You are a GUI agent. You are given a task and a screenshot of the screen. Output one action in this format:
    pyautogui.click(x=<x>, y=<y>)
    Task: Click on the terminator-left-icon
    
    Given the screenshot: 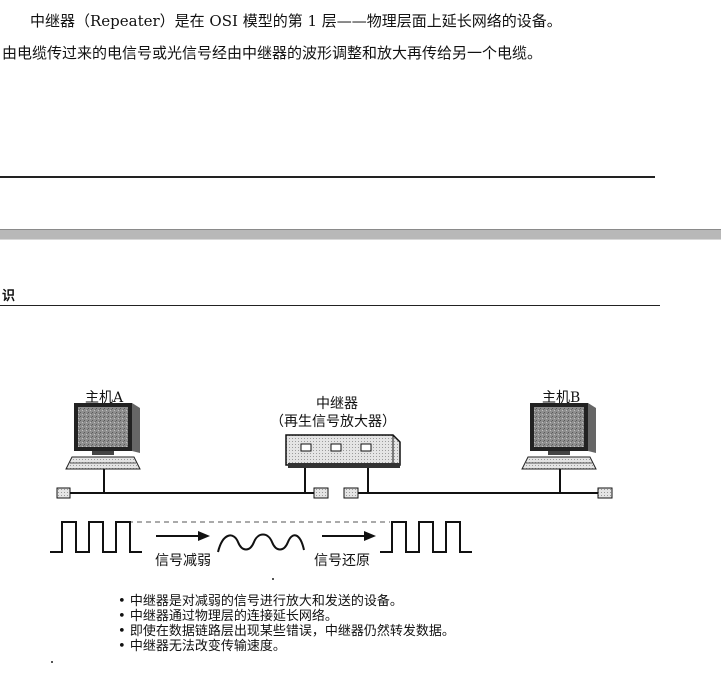 What is the action you would take?
    pyautogui.click(x=63, y=493)
    